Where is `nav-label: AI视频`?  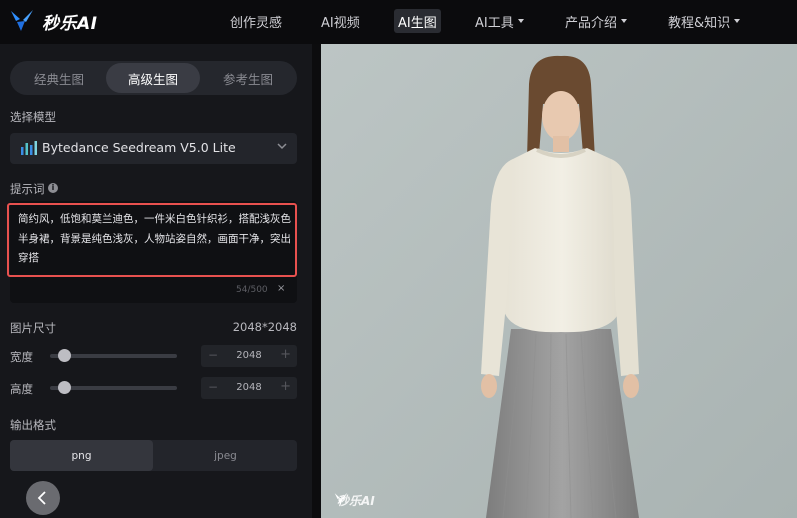
nav-label: AI视频 is located at coordinates (340, 23).